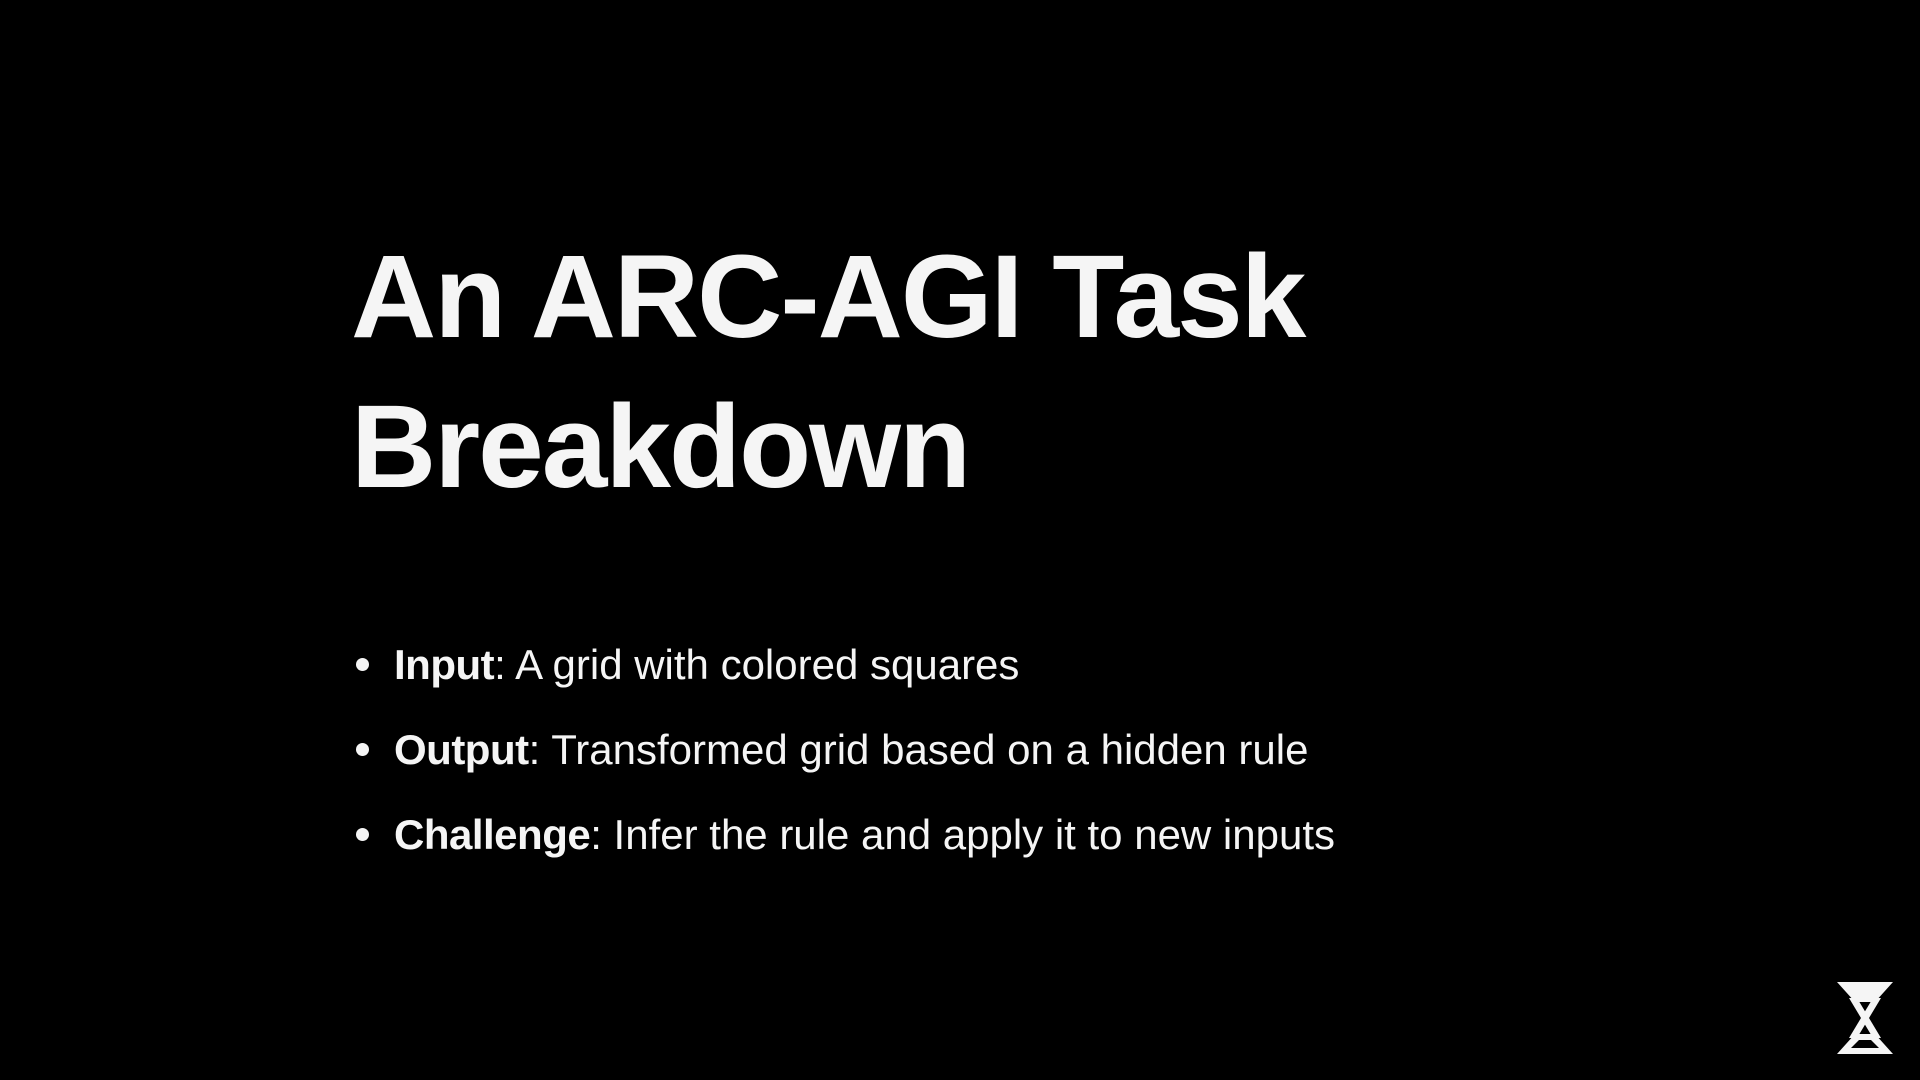 This screenshot has height=1080, width=1920. Describe the element at coordinates (444, 664) in the screenshot. I see `bullet-key: Input` at that location.